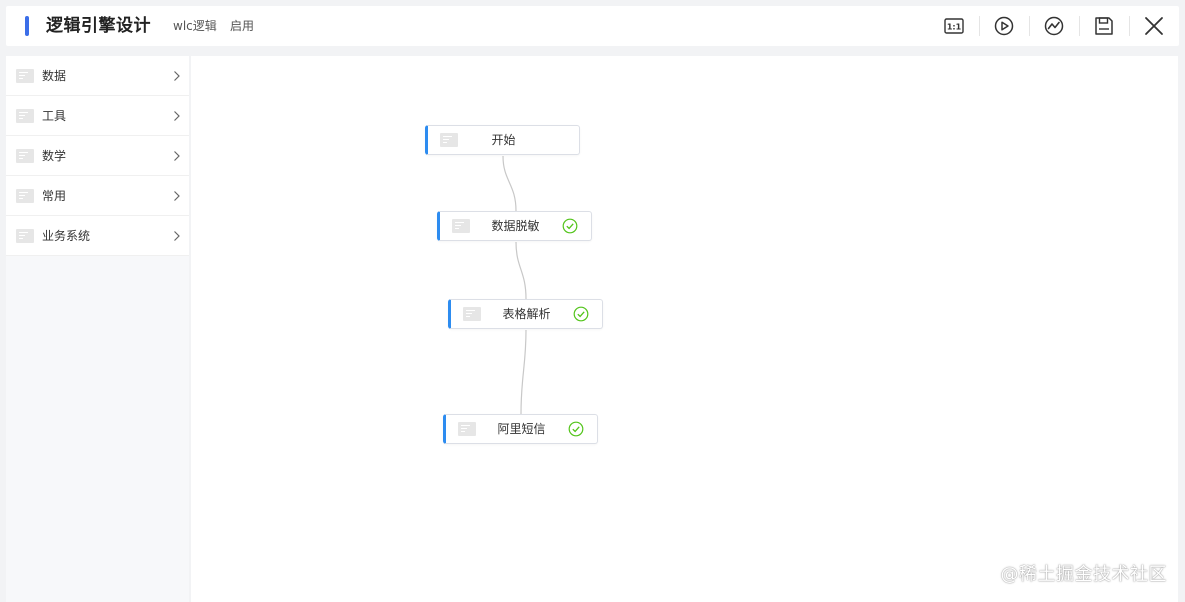 This screenshot has height=602, width=1185. I want to click on category-label: 常用, so click(54, 196).